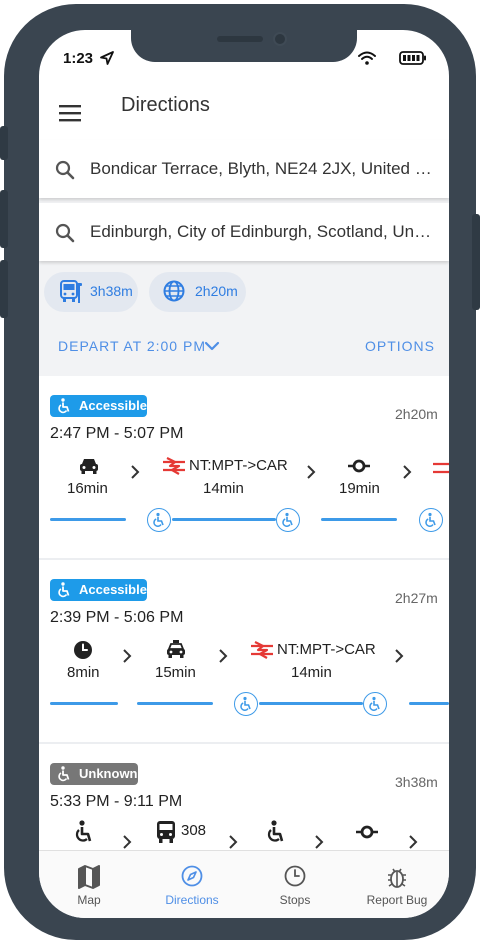 The width and height of the screenshot is (480, 944). What do you see at coordinates (165, 105) in the screenshot?
I see `page-title: Directions` at bounding box center [165, 105].